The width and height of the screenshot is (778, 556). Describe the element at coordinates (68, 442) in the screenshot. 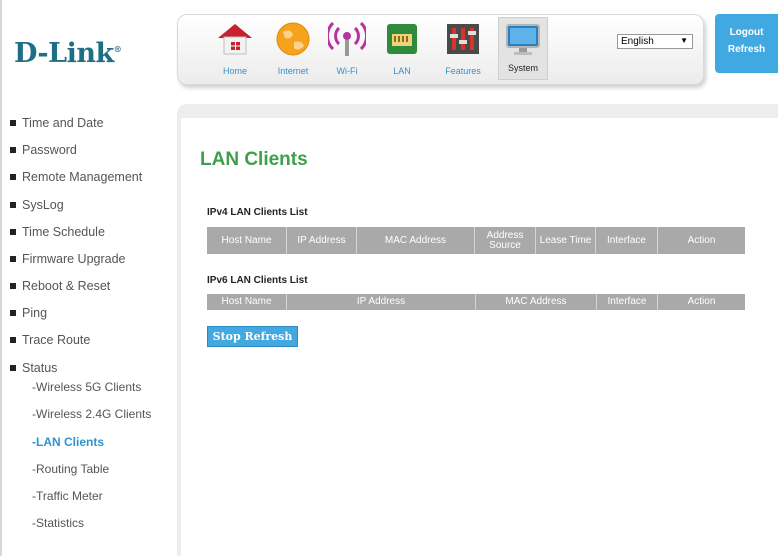

I see `sidebar-sub-lan-clients: -LAN Clients` at that location.